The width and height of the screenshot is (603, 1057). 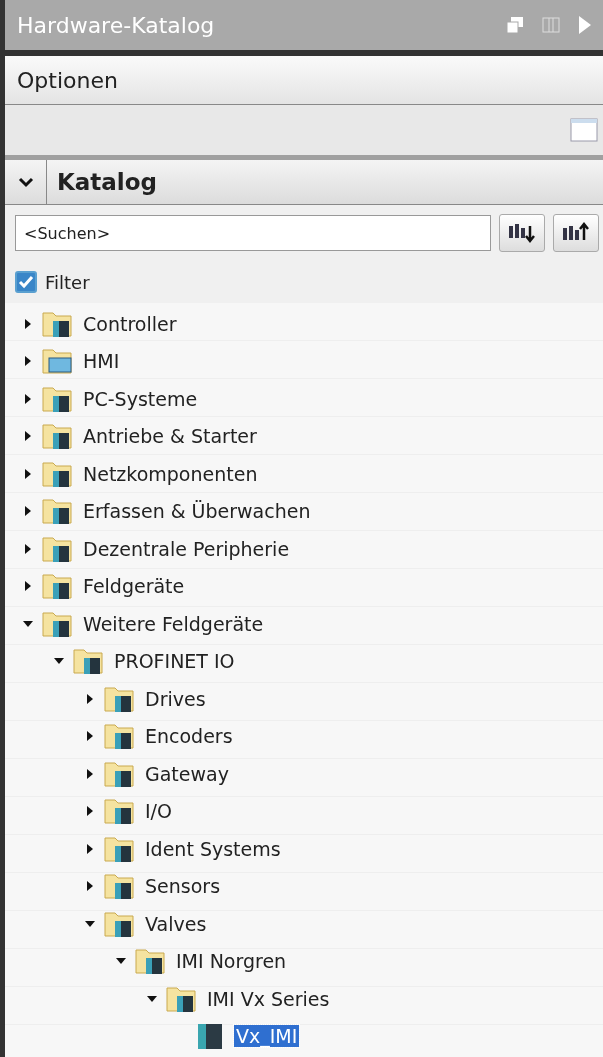 What do you see at coordinates (170, 473) in the screenshot?
I see `tree-item: Netzkomponenten` at bounding box center [170, 473].